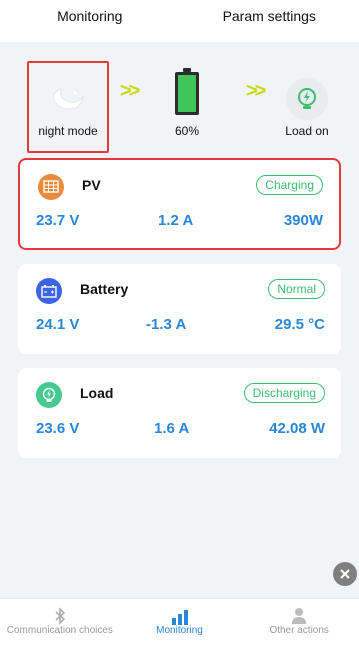  I want to click on battery-percent-label: 60%, so click(187, 131).